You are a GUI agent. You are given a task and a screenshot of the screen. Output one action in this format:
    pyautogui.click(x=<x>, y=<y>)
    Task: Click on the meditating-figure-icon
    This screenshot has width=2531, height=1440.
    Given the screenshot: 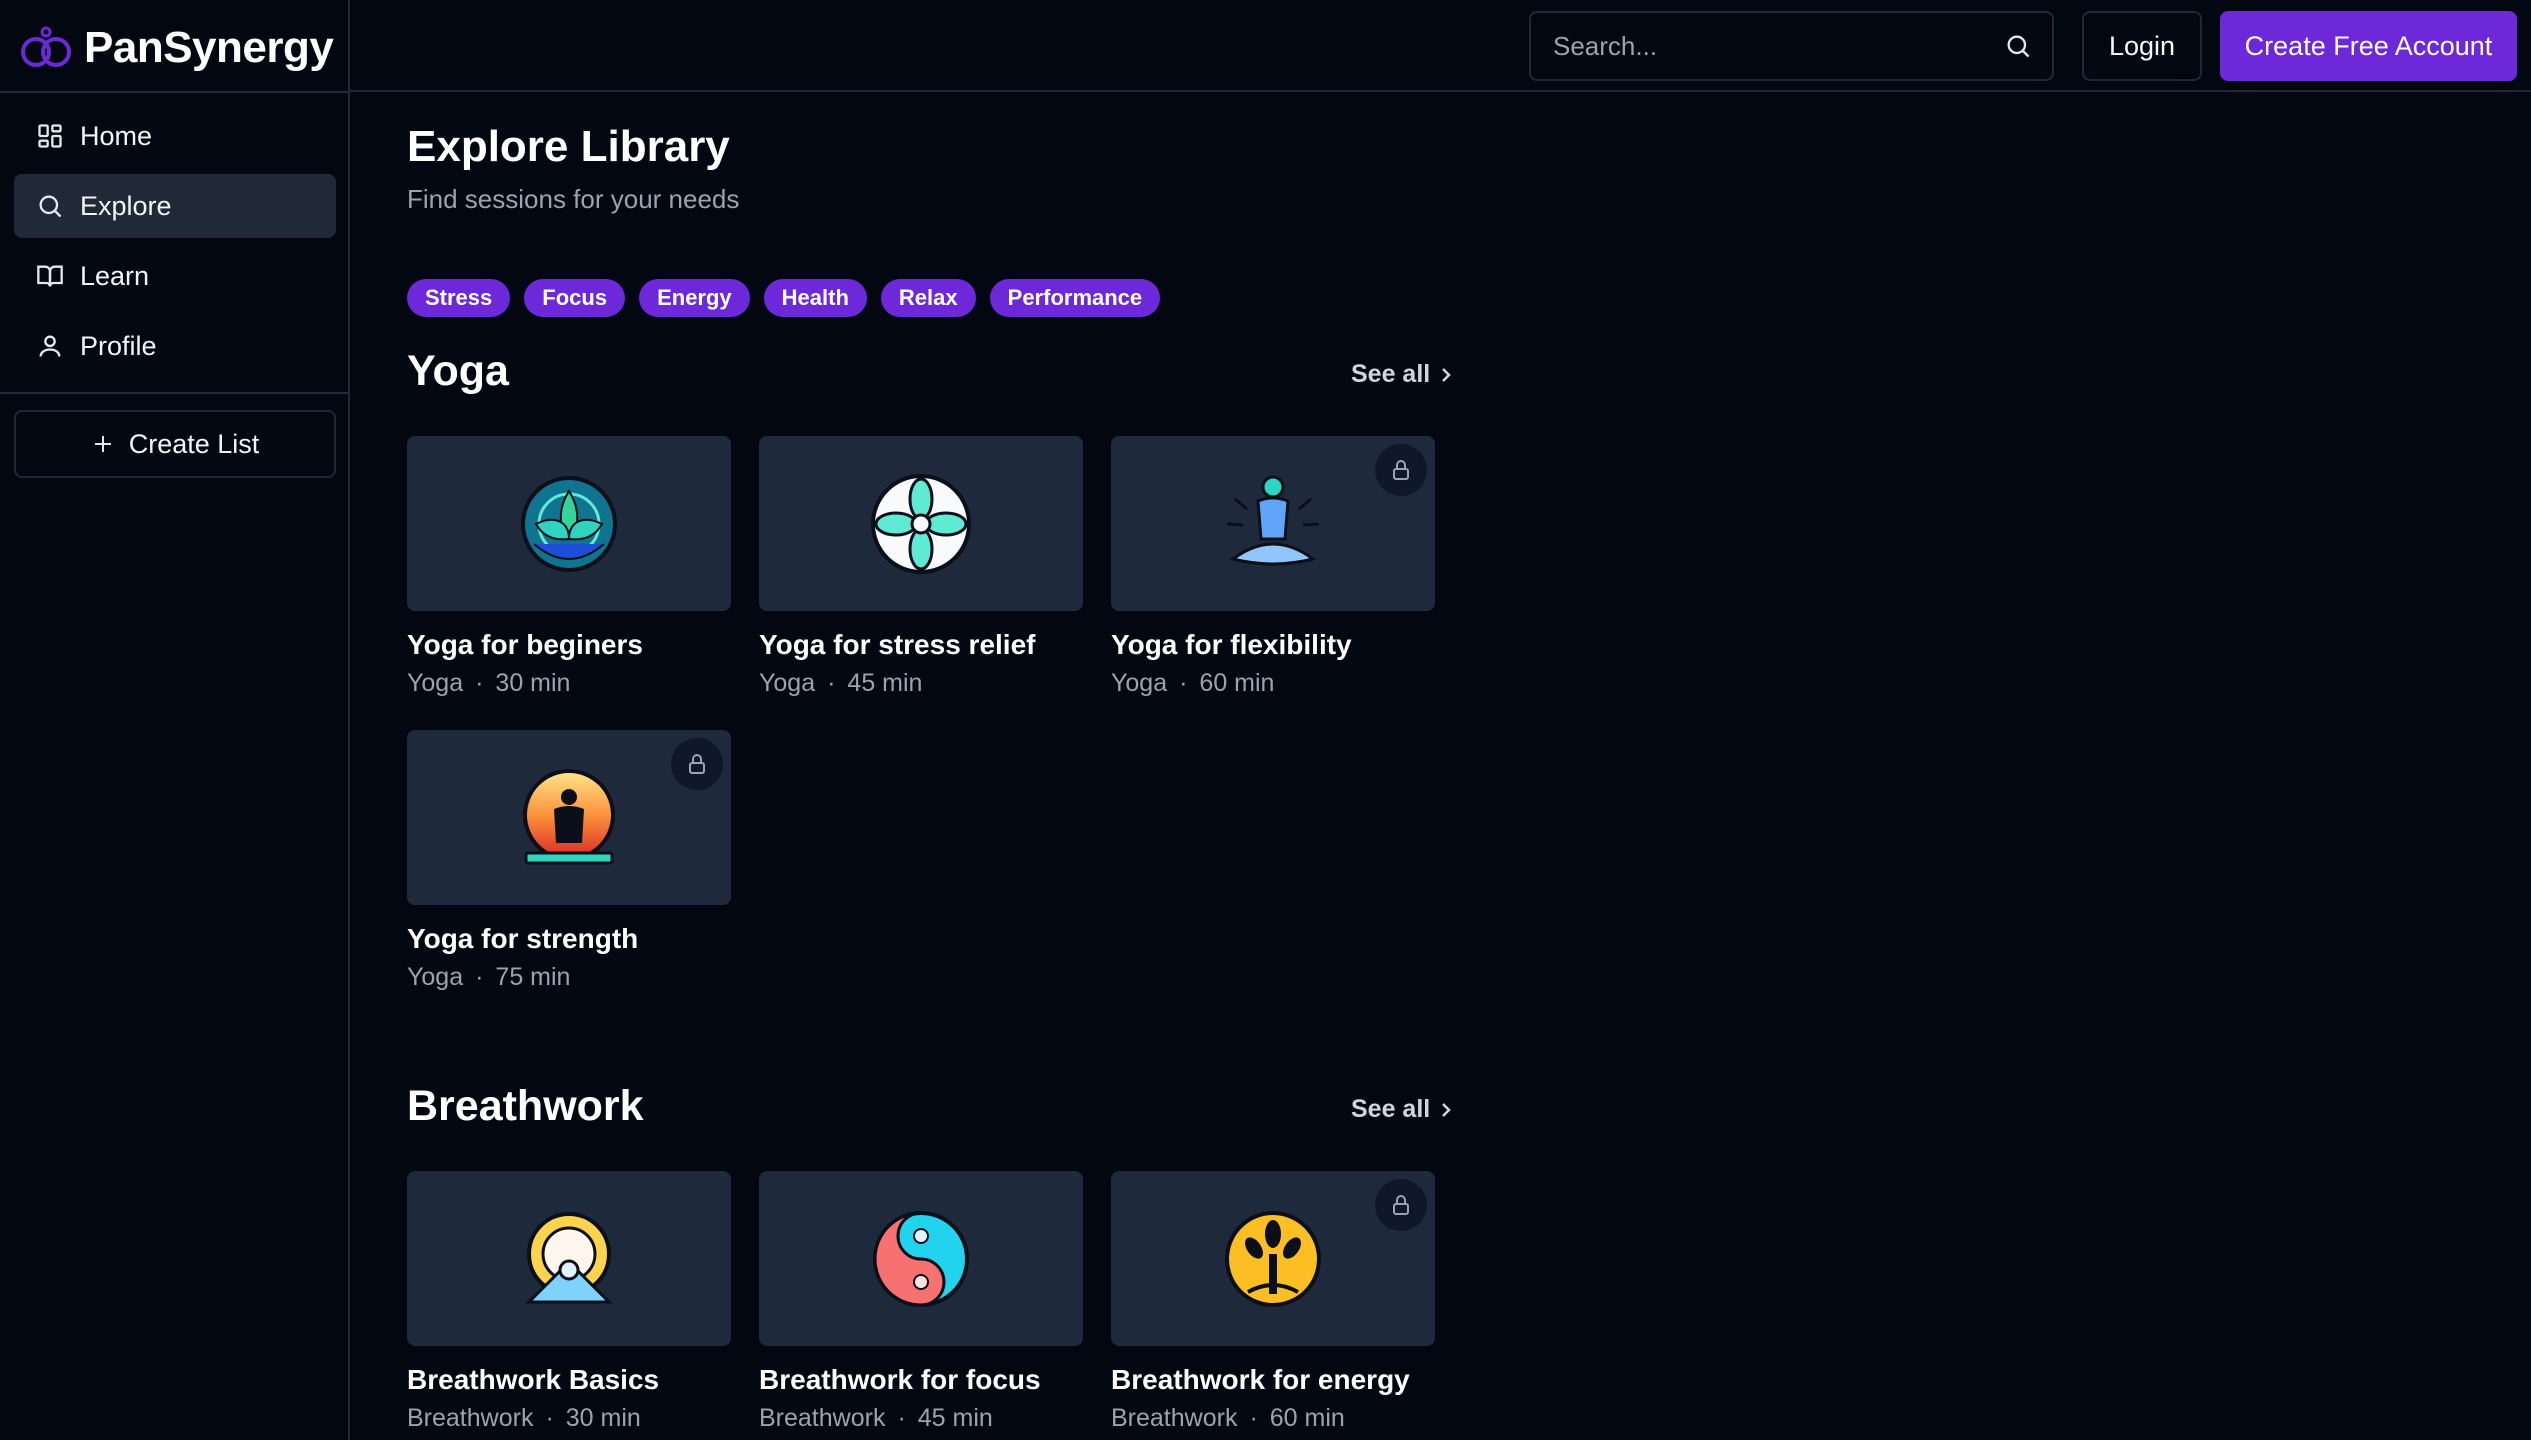 What is the action you would take?
    pyautogui.click(x=1273, y=520)
    